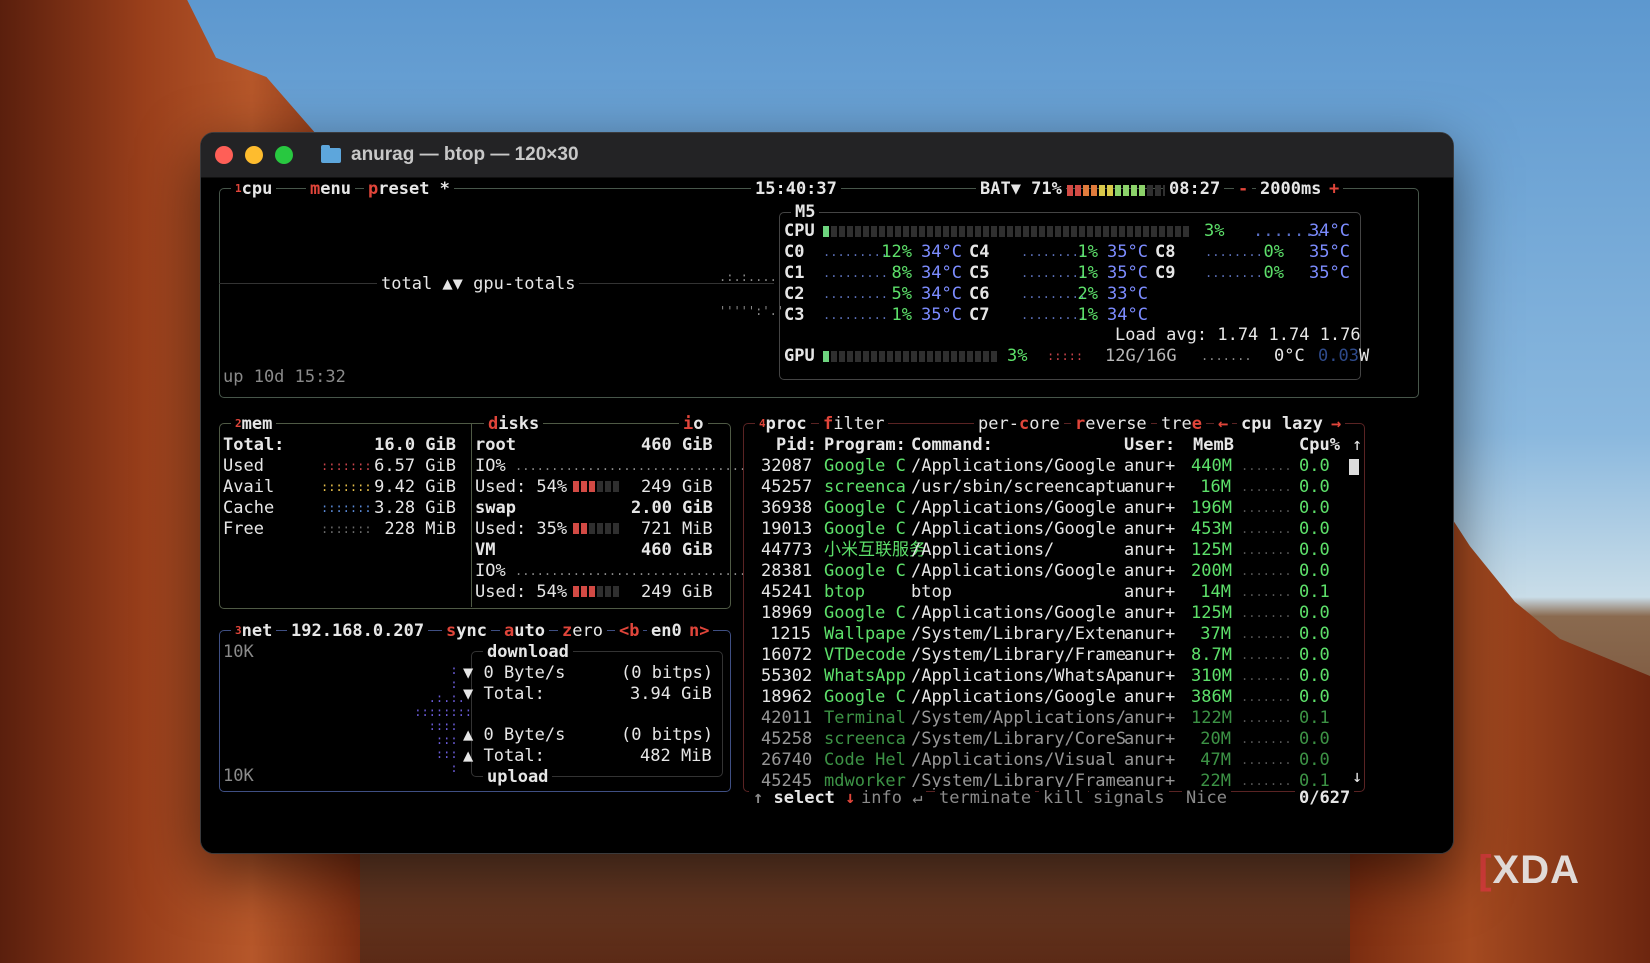 This screenshot has height=963, width=1650. Describe the element at coordinates (514, 673) in the screenshot. I see `net-dl-rate: ▼ 0 Byte/s` at that location.